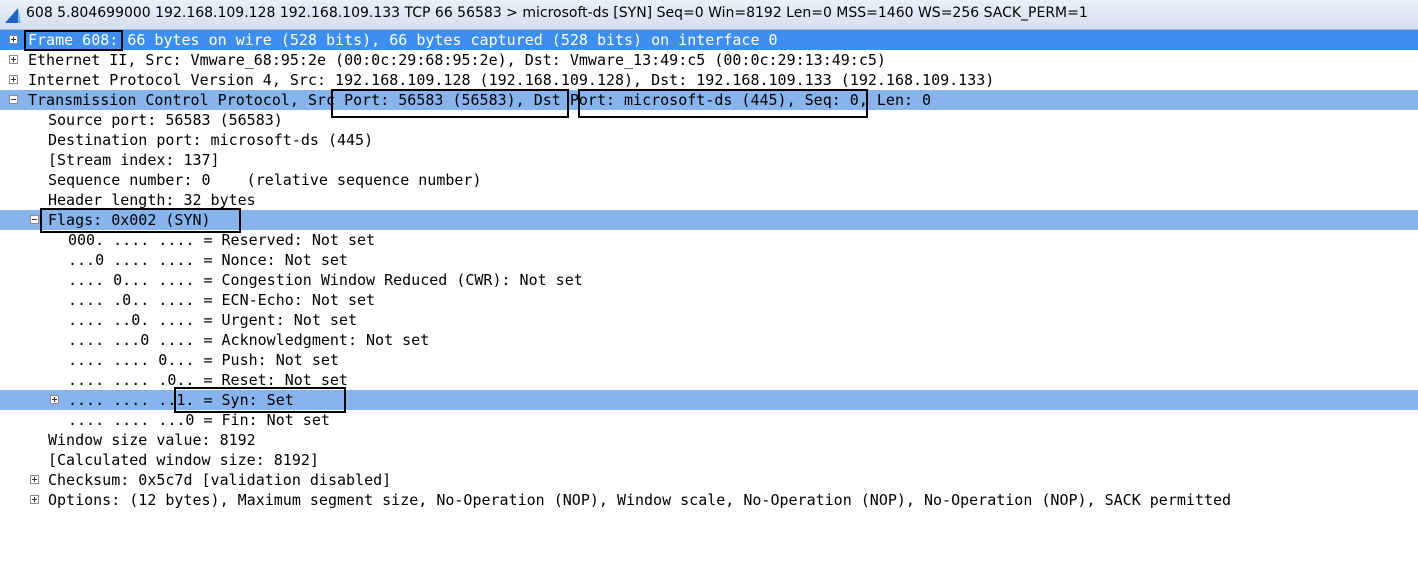  What do you see at coordinates (13, 15) in the screenshot?
I see `wireshark-fin-icon` at bounding box center [13, 15].